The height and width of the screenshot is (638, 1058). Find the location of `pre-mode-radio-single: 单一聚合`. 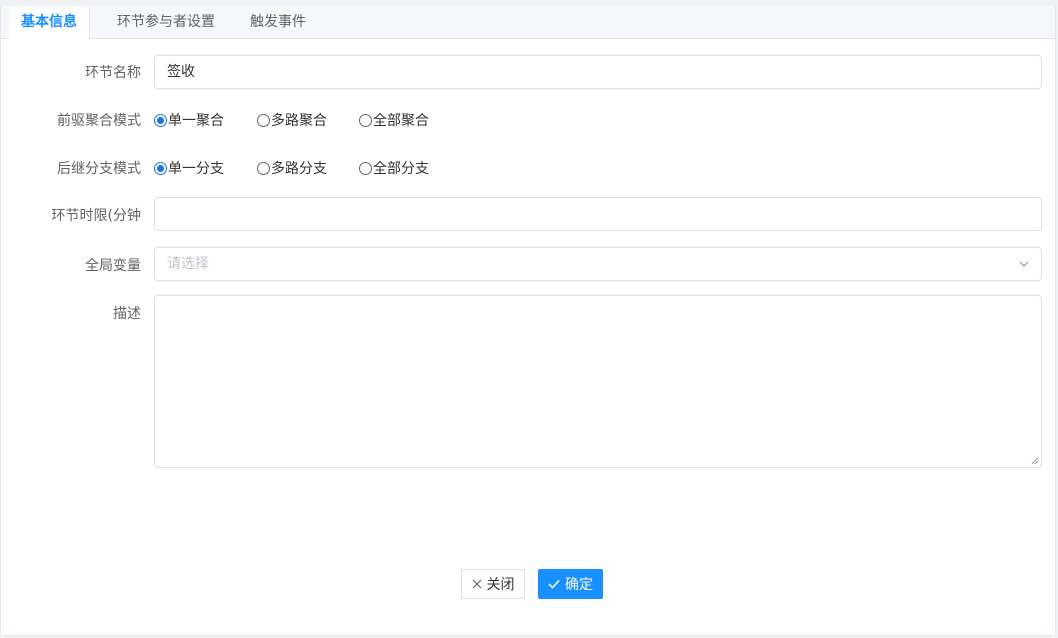

pre-mode-radio-single: 单一聚合 is located at coordinates (189, 120).